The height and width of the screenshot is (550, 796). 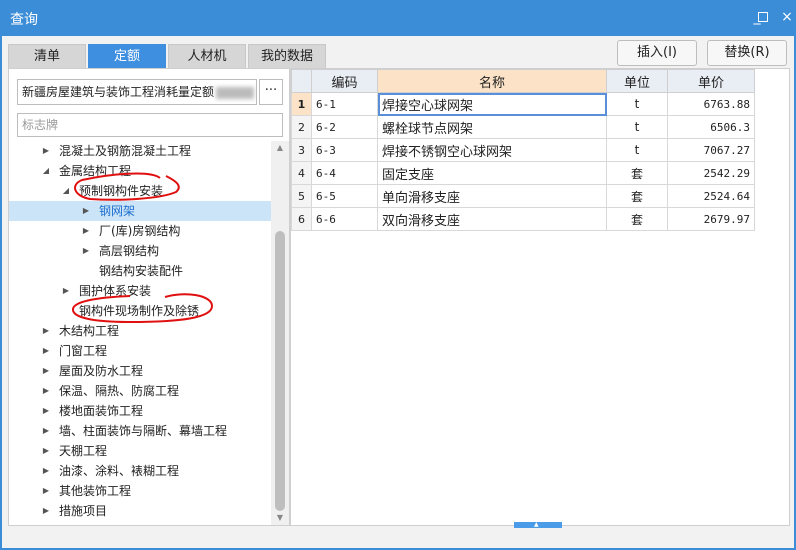 What do you see at coordinates (119, 471) in the screenshot?
I see `tree-item-label: 油漆、涂料、裱糊工程` at bounding box center [119, 471].